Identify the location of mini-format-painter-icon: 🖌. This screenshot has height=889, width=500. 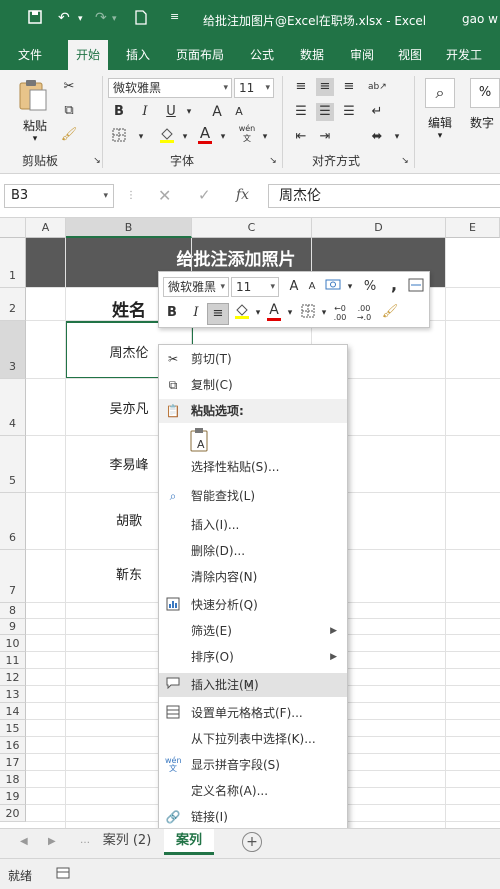
(390, 312).